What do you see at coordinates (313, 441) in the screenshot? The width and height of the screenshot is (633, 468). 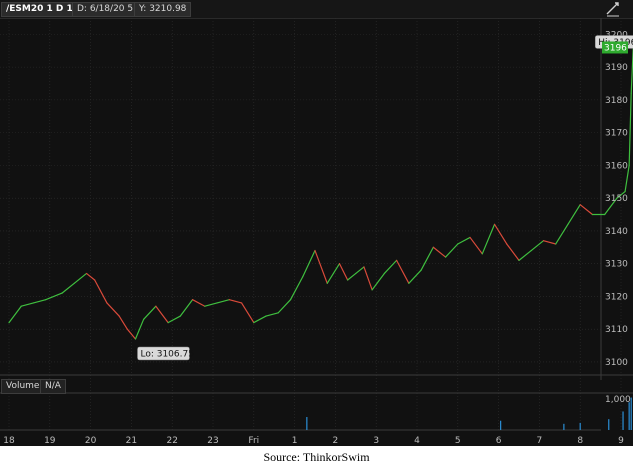 I see `time-axis: 18 19 20 21 22 23 Fri 1 2 3 4 5 6 7 8 9` at bounding box center [313, 441].